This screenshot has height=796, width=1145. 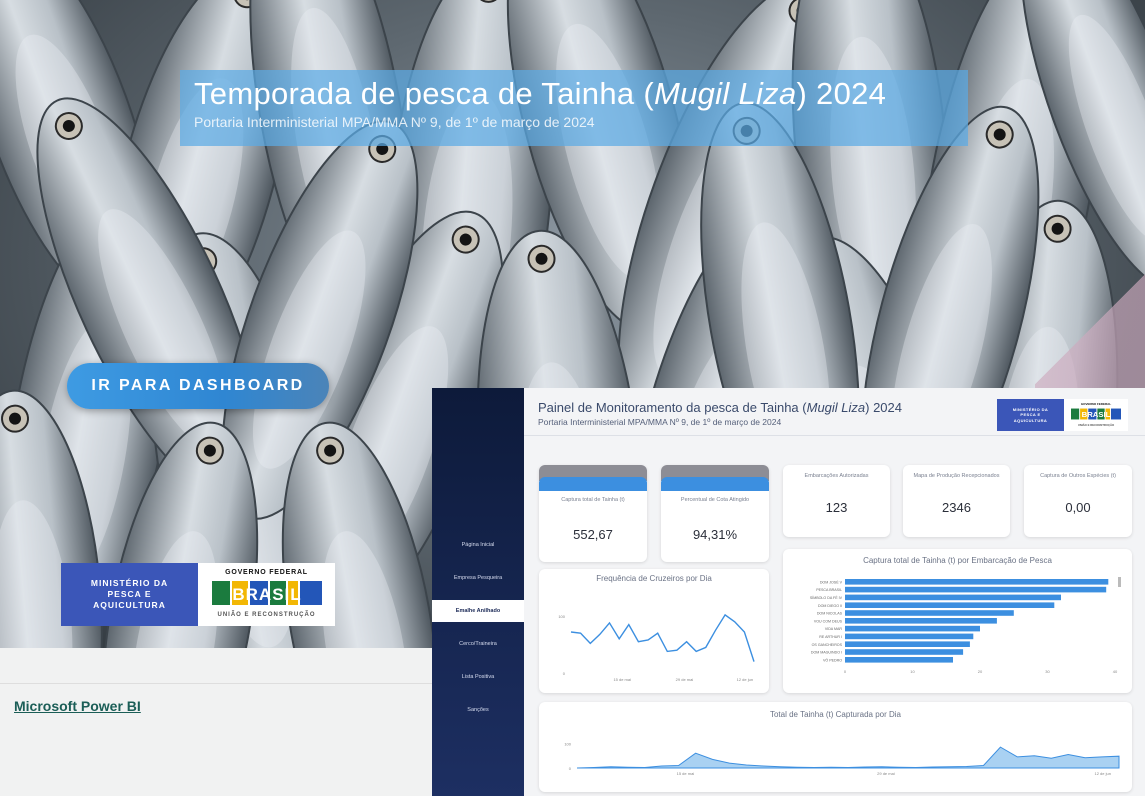 What do you see at coordinates (980, 671) in the screenshot?
I see `x-tick-label: 20` at bounding box center [980, 671].